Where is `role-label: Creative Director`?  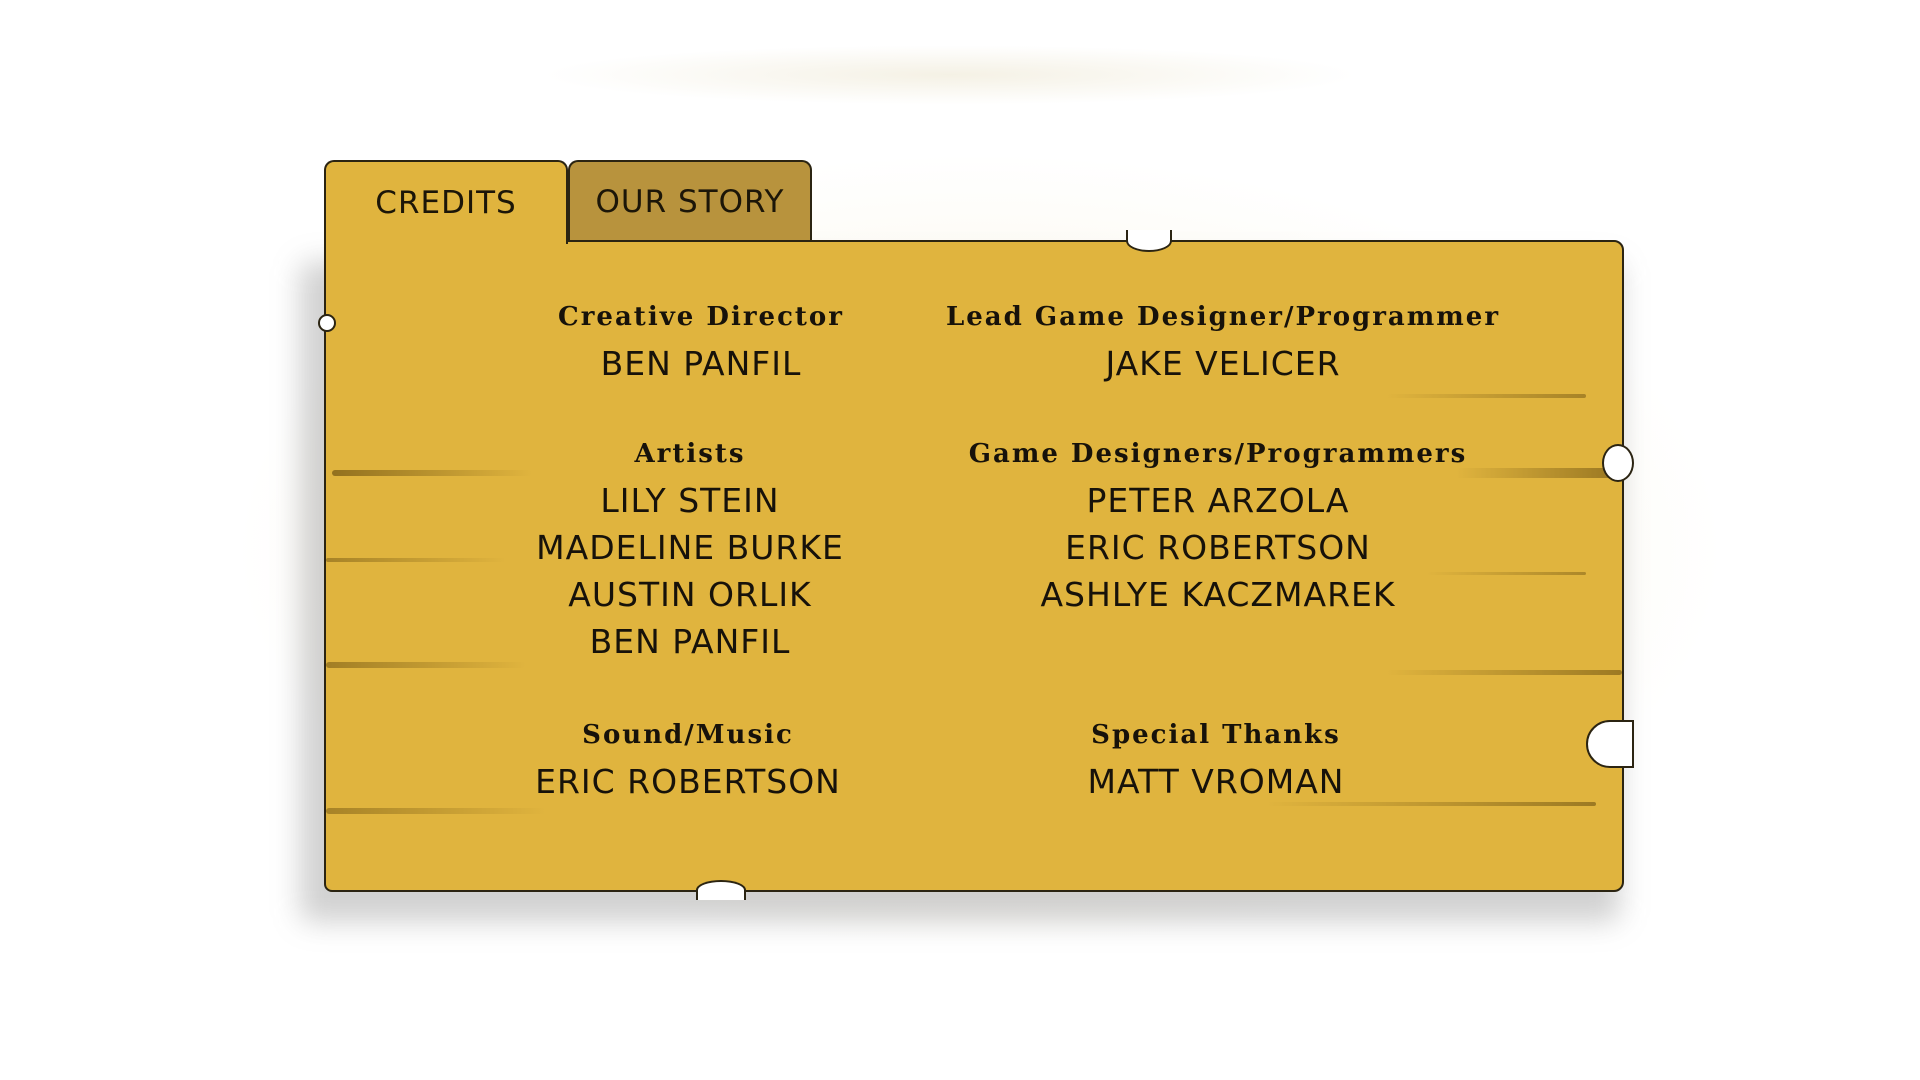
role-label: Creative Director is located at coordinates (701, 317).